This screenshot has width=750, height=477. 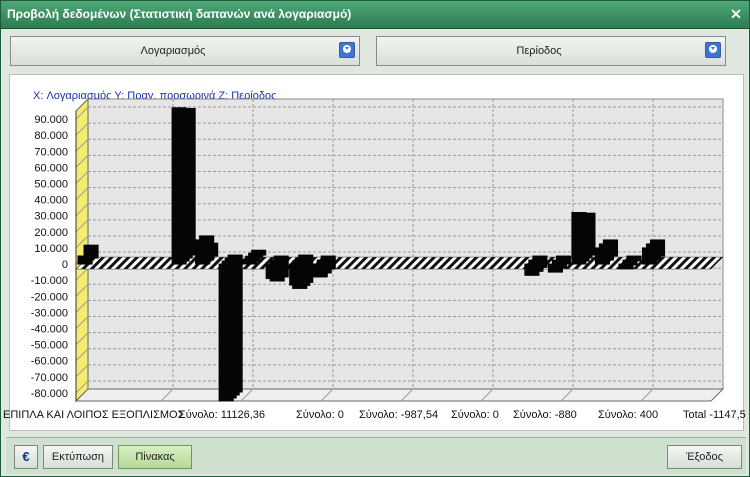 What do you see at coordinates (736, 14) in the screenshot?
I see `close-icon: ✕` at bounding box center [736, 14].